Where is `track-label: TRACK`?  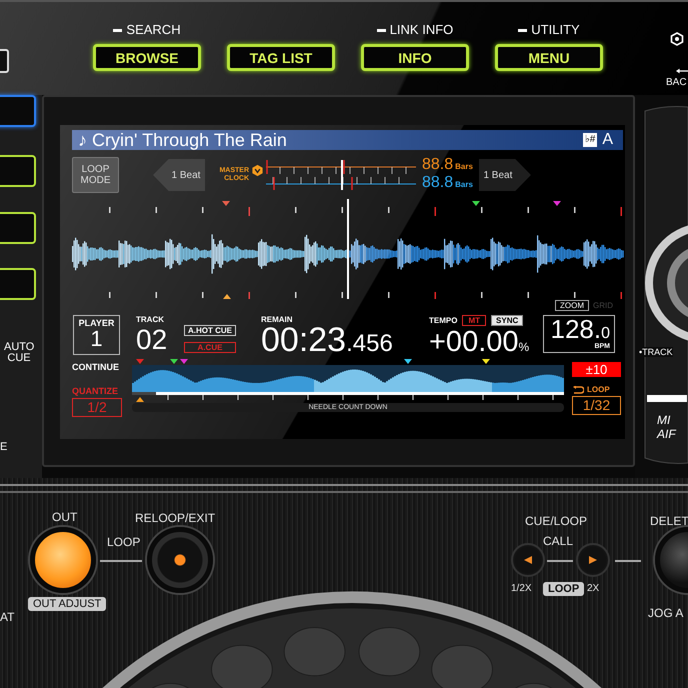 track-label: TRACK is located at coordinates (150, 319).